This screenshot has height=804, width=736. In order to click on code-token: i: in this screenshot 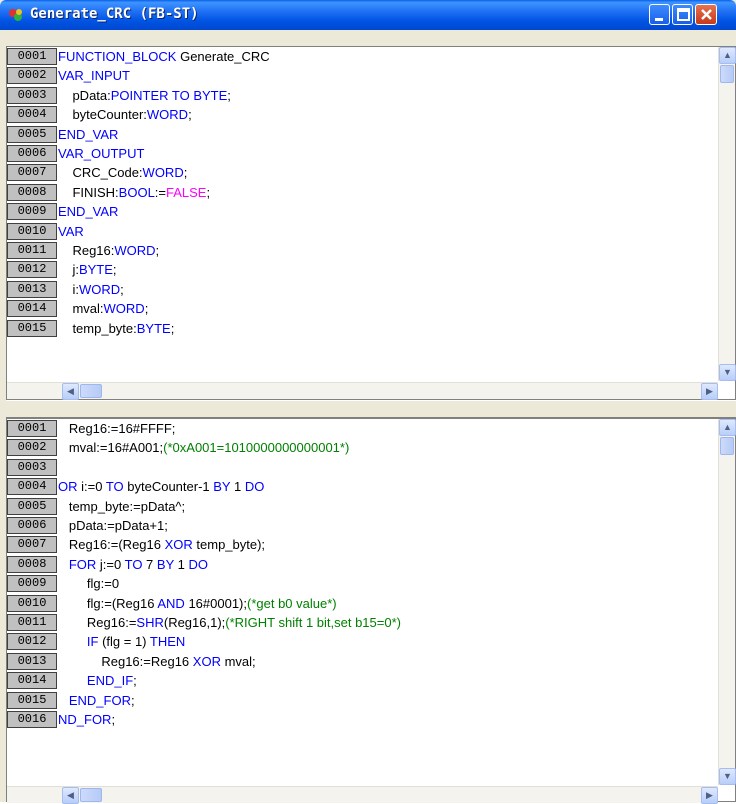, I will do `click(68, 289)`.